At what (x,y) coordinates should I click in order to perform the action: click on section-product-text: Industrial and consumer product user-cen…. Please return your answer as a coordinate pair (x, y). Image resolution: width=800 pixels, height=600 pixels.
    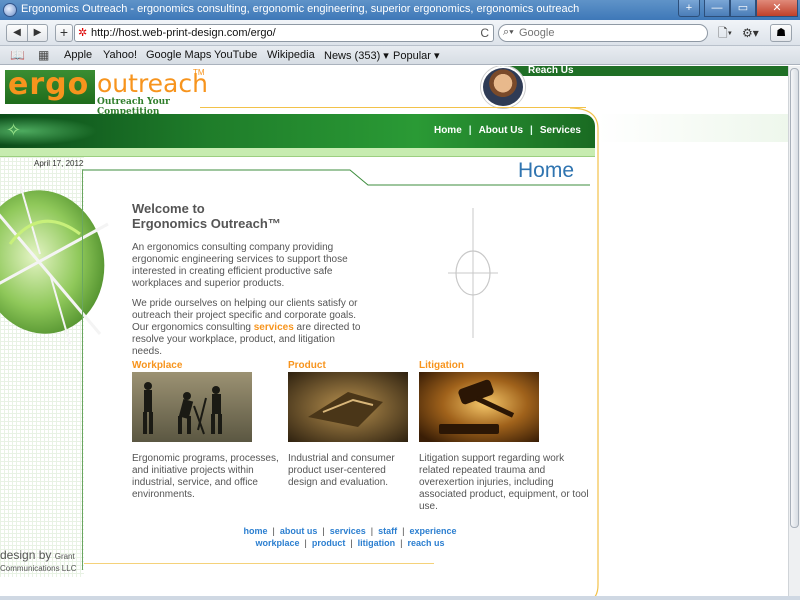
    Looking at the image, I should click on (341, 470).